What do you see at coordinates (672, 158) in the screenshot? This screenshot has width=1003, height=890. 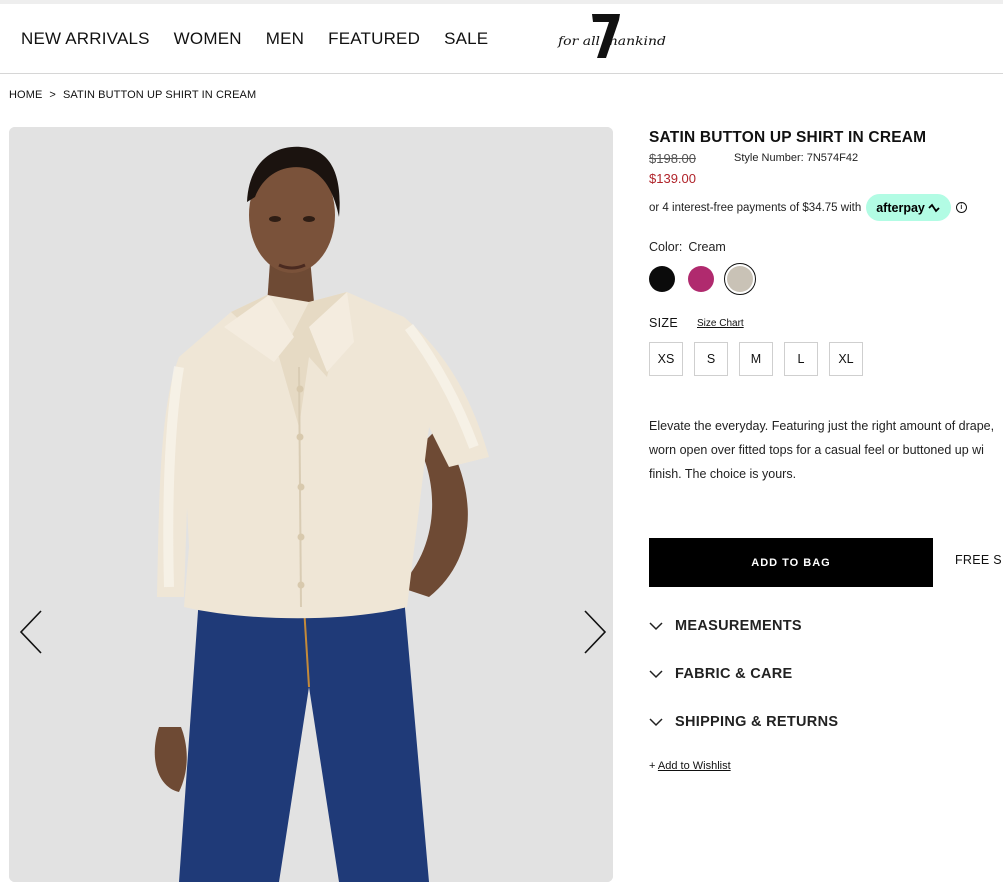 I see `original-price: $198.00` at bounding box center [672, 158].